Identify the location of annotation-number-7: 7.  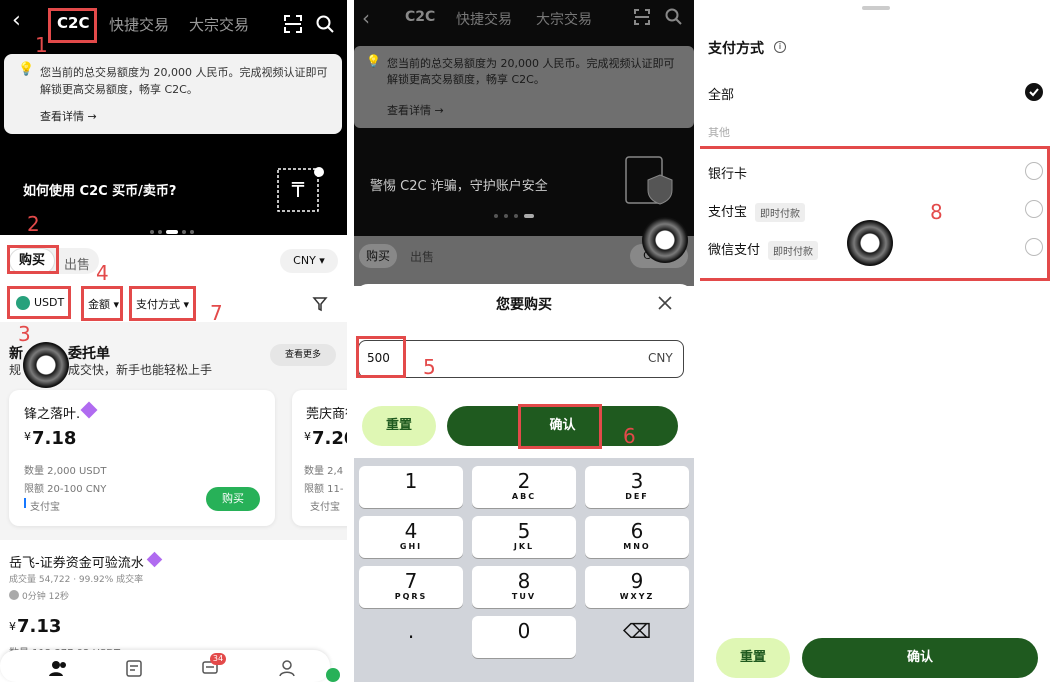
(216, 313).